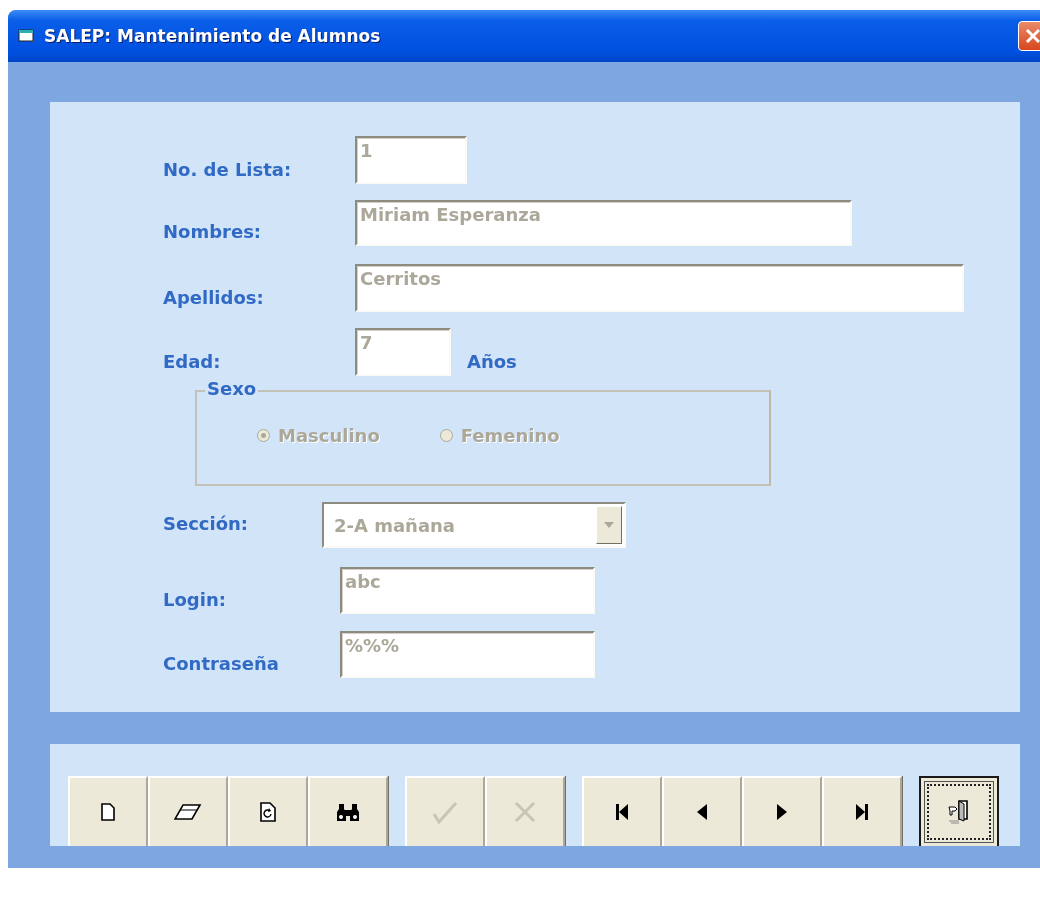  I want to click on dropdown-value: 2-A mañana, so click(395, 525).